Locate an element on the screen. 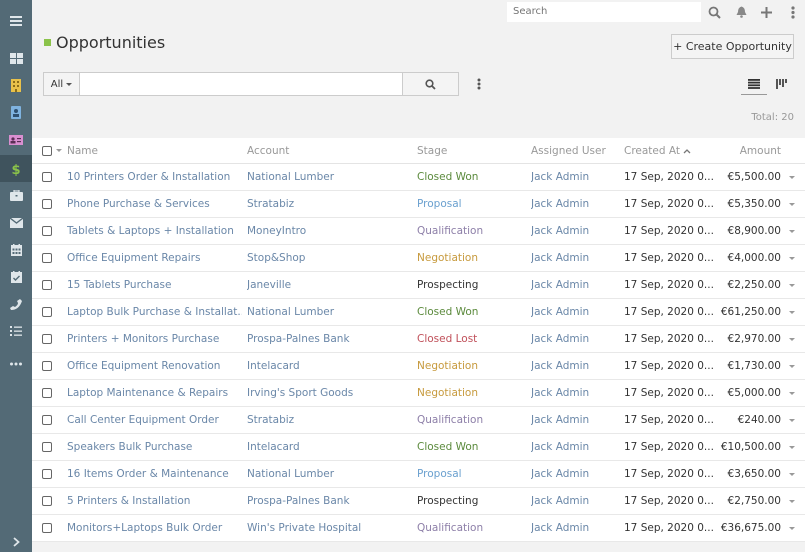 The image size is (805, 552). opportunity-name-link: Monitors+Laptops Bulk Order is located at coordinates (154, 528).